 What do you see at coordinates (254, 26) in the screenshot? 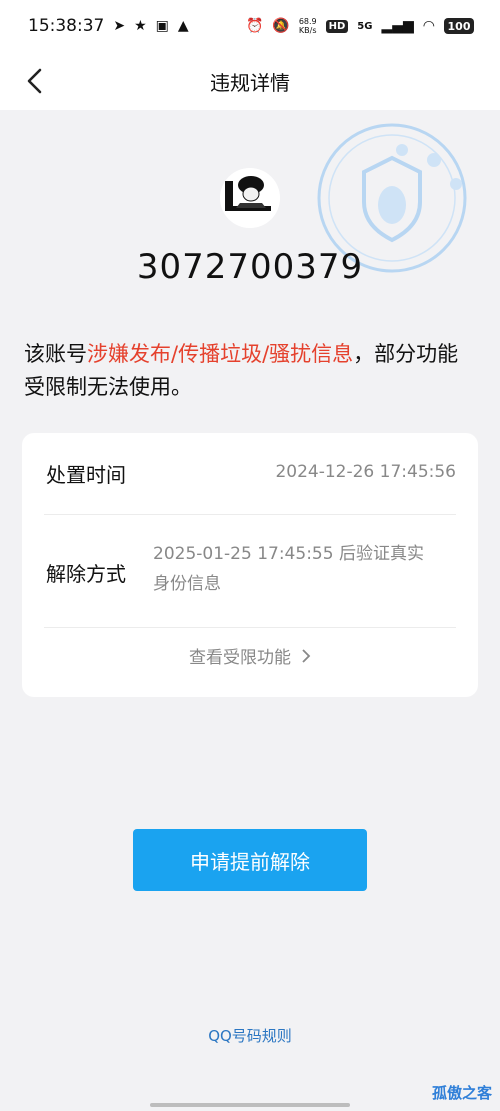
I see `alarm-icon: ⏰` at bounding box center [254, 26].